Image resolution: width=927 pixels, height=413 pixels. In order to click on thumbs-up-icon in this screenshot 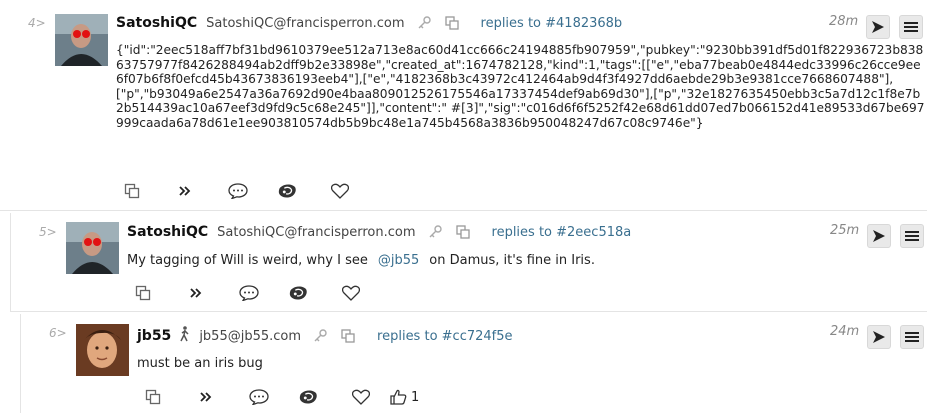, I will do `click(398, 397)`.